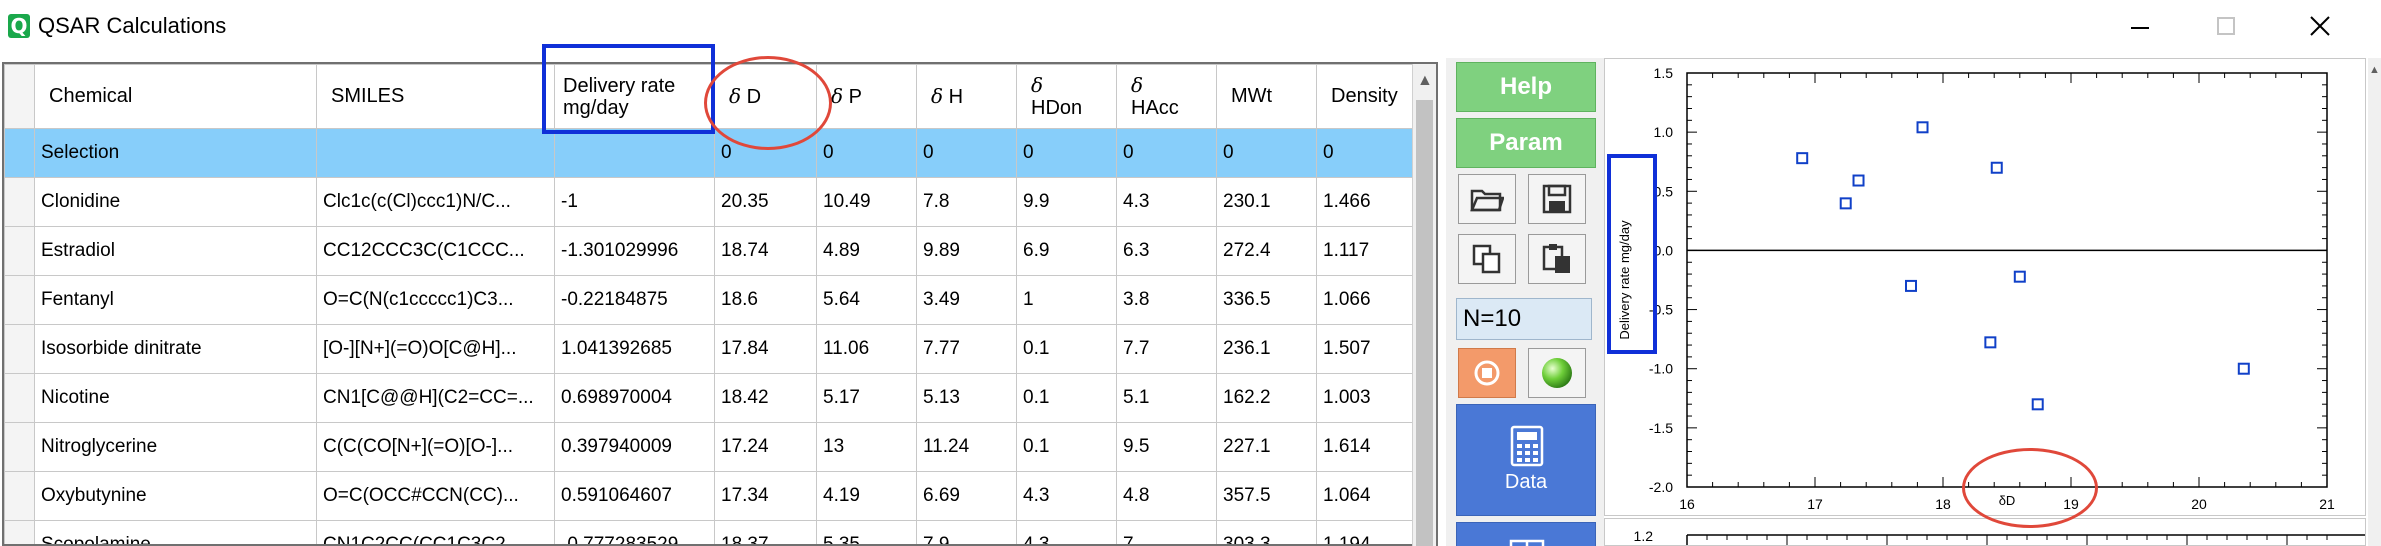  I want to click on cell-chemical: Selection, so click(175, 153).